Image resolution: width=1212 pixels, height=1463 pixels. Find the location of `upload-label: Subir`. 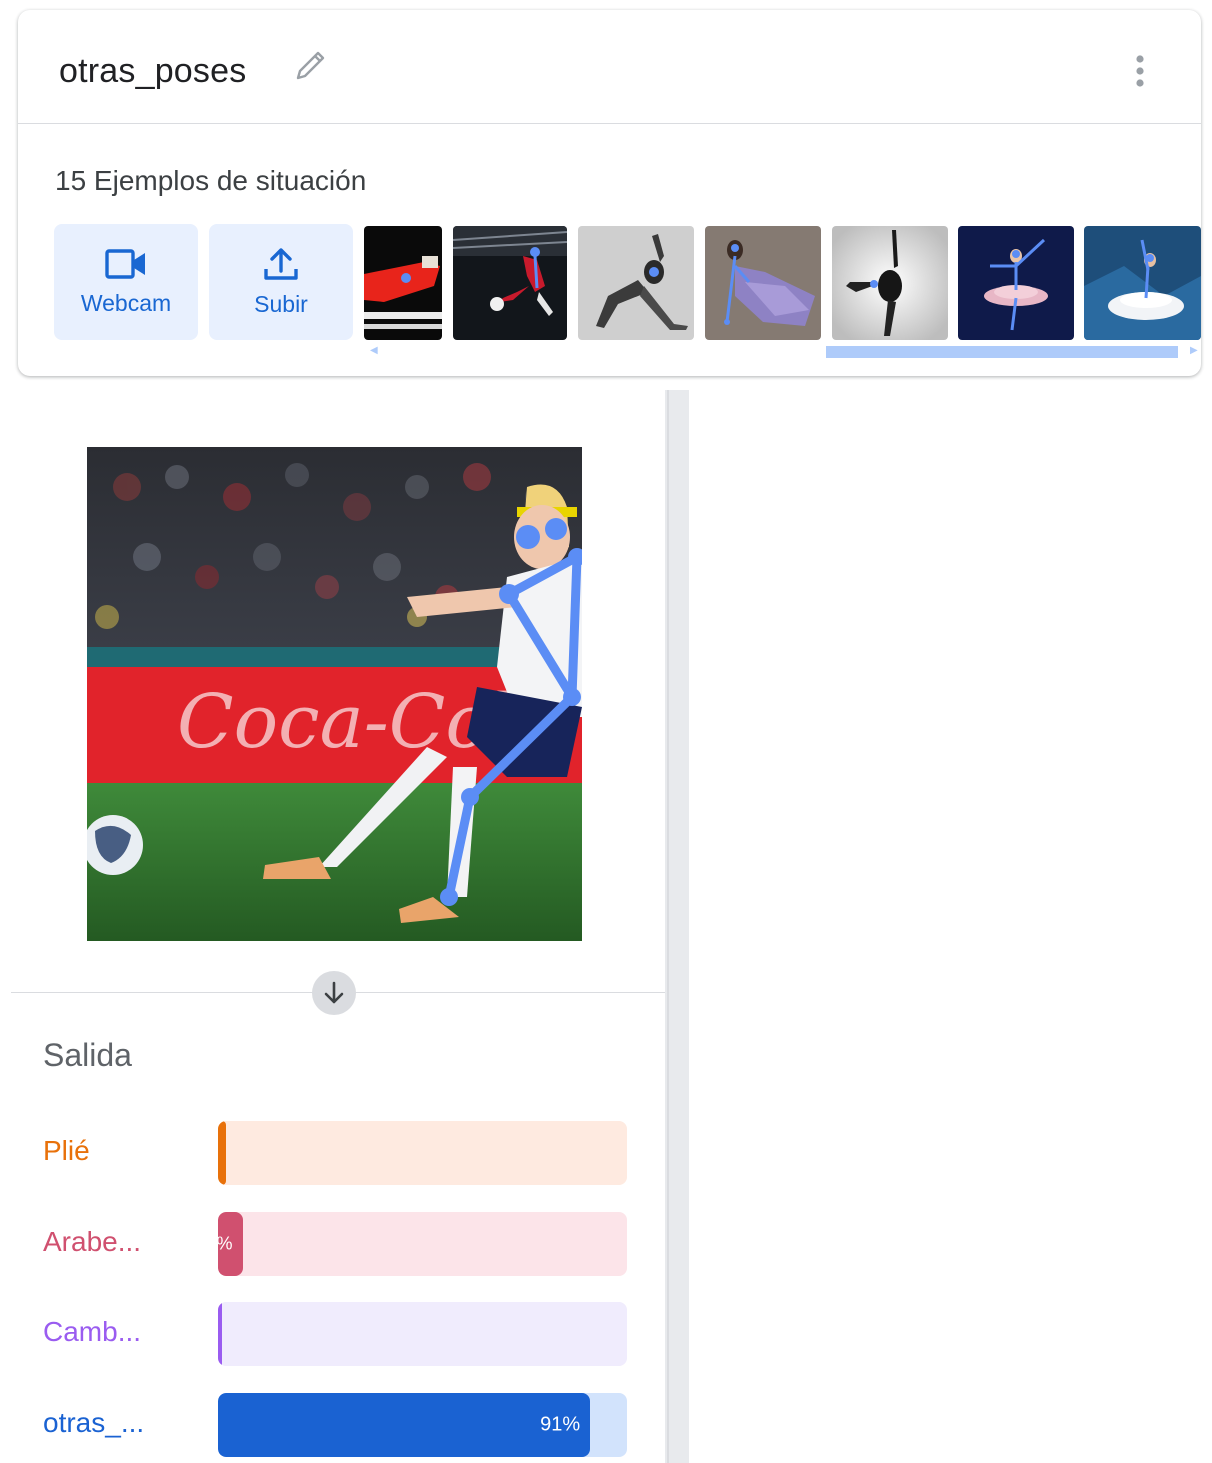

upload-label: Subir is located at coordinates (281, 303).